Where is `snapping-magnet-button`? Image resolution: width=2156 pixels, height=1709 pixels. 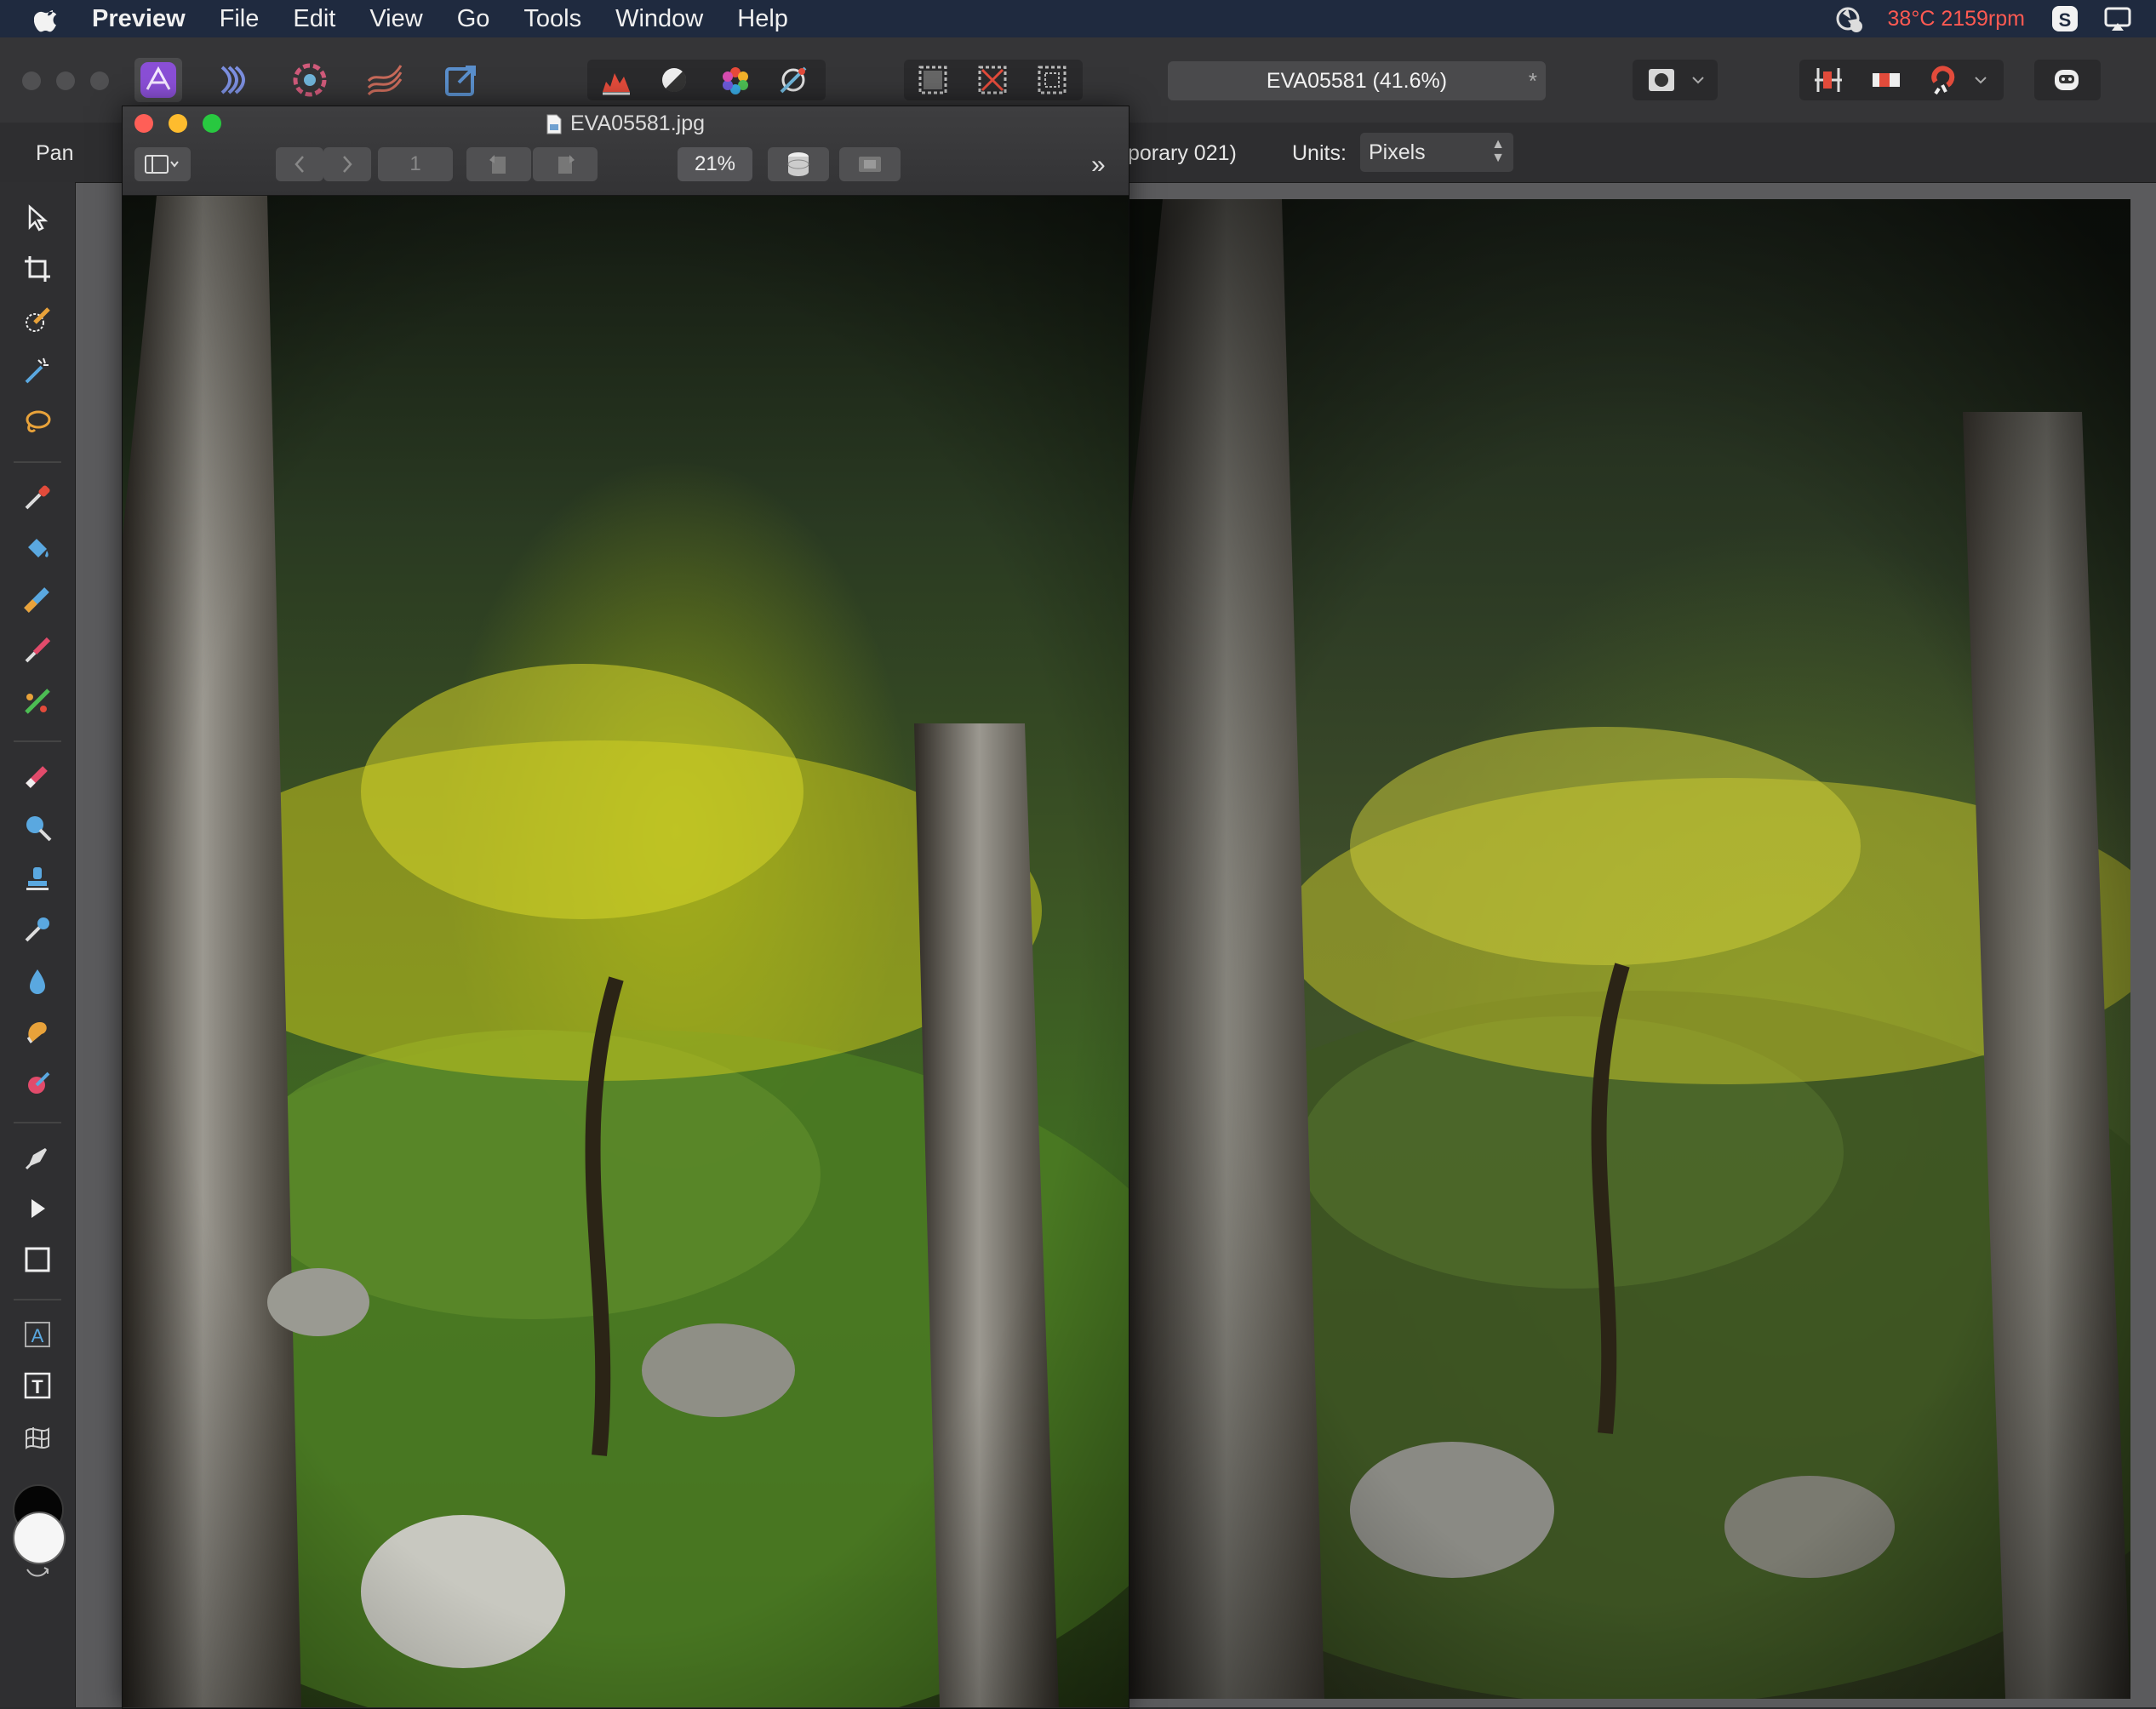
snapping-magnet-button is located at coordinates (1944, 80).